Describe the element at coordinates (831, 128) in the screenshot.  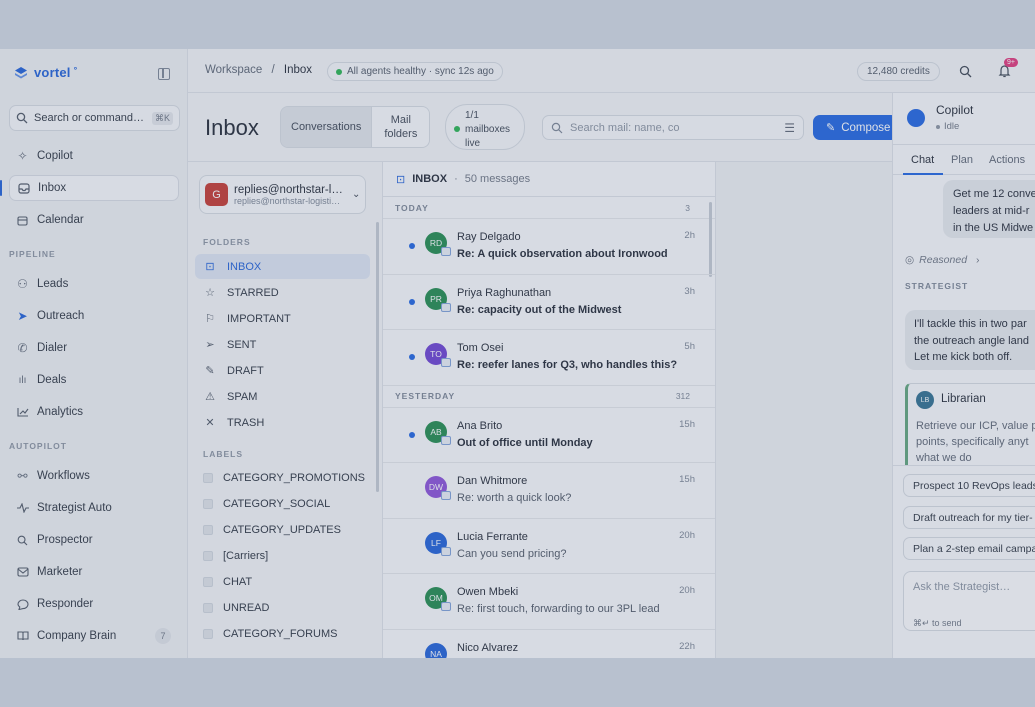
I see `pencil-icon: ✎` at that location.